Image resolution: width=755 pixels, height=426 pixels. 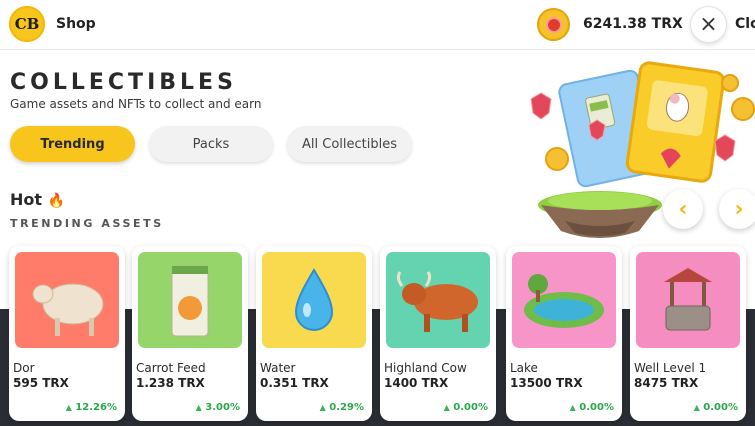 What do you see at coordinates (123, 82) in the screenshot?
I see `page-title: COLLECTIBLES` at bounding box center [123, 82].